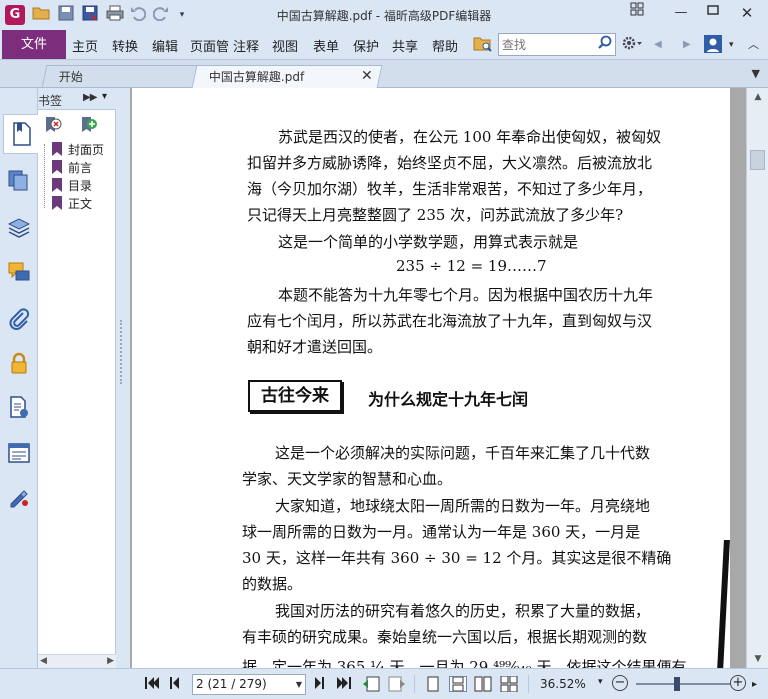  Describe the element at coordinates (457, 558) in the screenshot. I see `text-line: 30 天，这样一年共有 360 ÷ 30 = 12 个月。其实这是很不精确` at that location.